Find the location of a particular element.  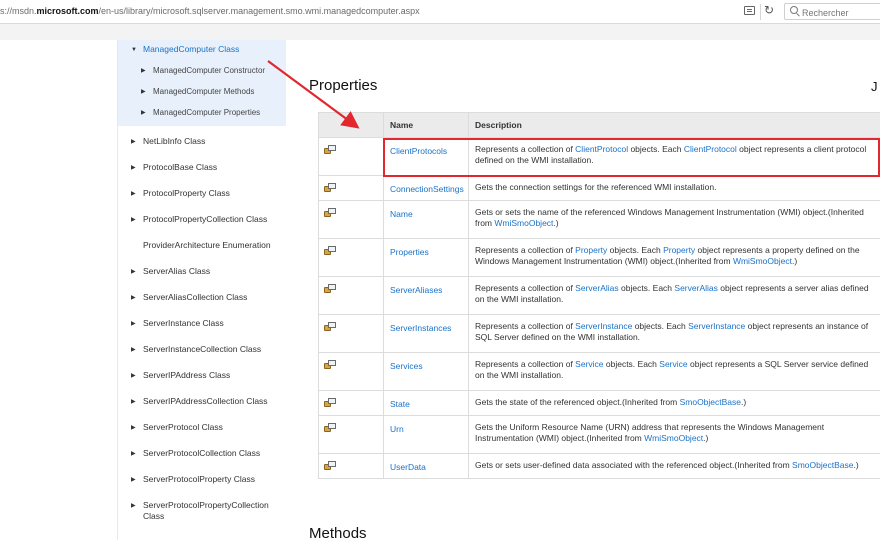

property-name-link: ServerAliases is located at coordinates (426, 295).